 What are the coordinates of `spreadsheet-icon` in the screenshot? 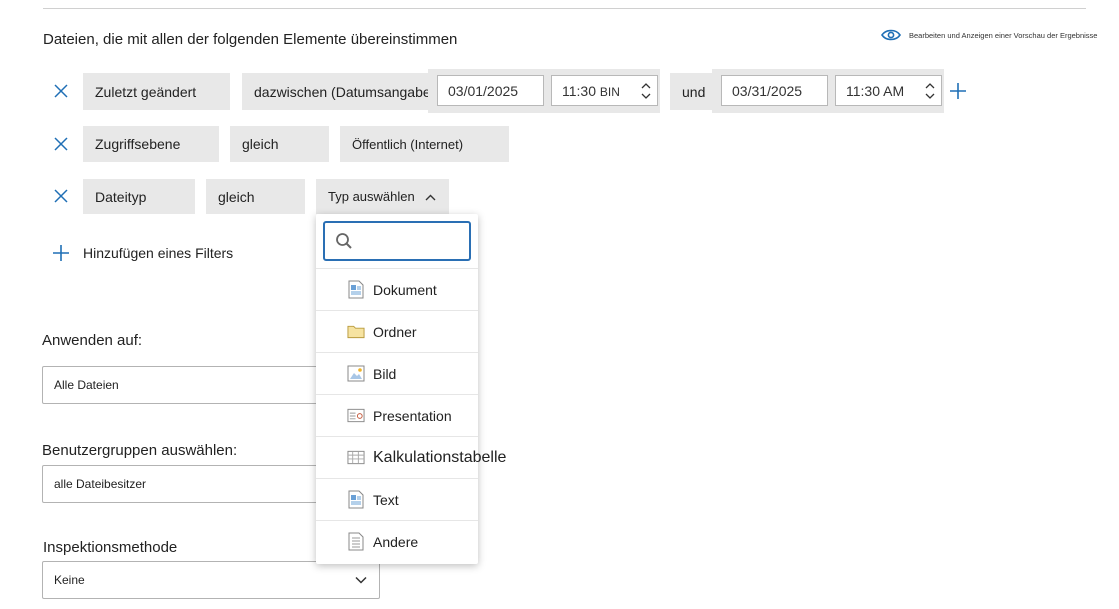 It's located at (356, 458).